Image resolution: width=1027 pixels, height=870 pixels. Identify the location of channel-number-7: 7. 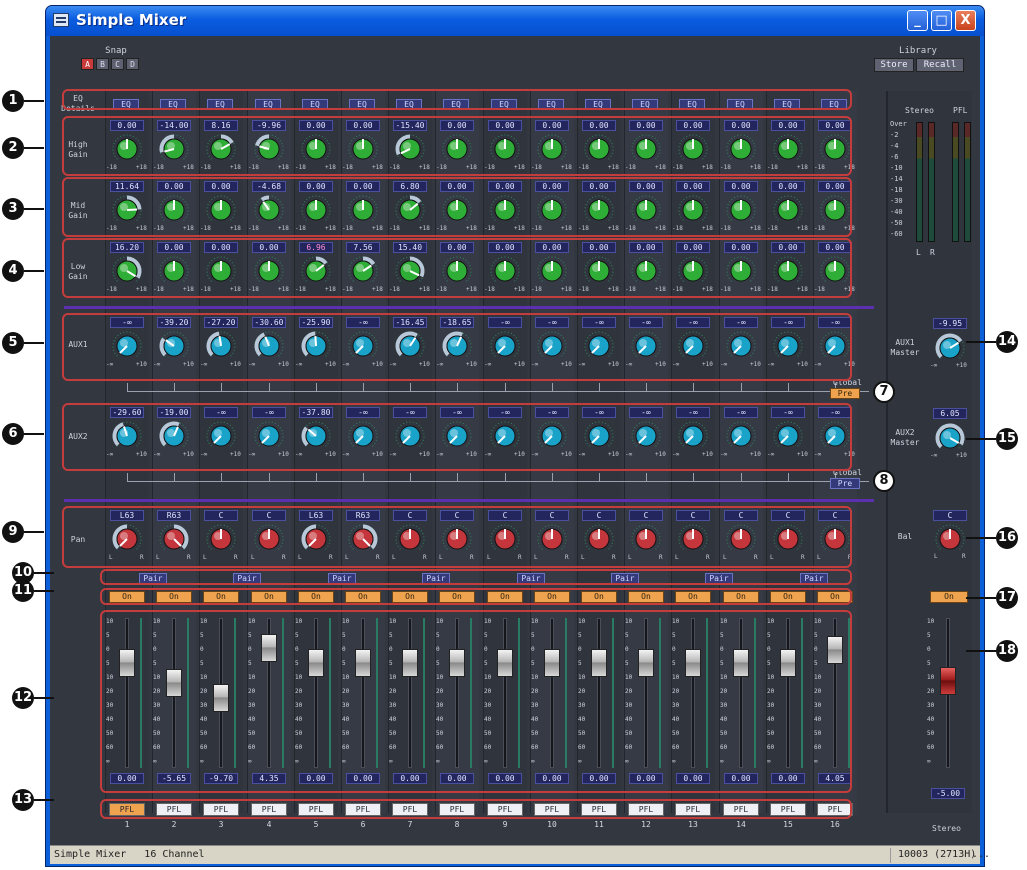
(410, 824).